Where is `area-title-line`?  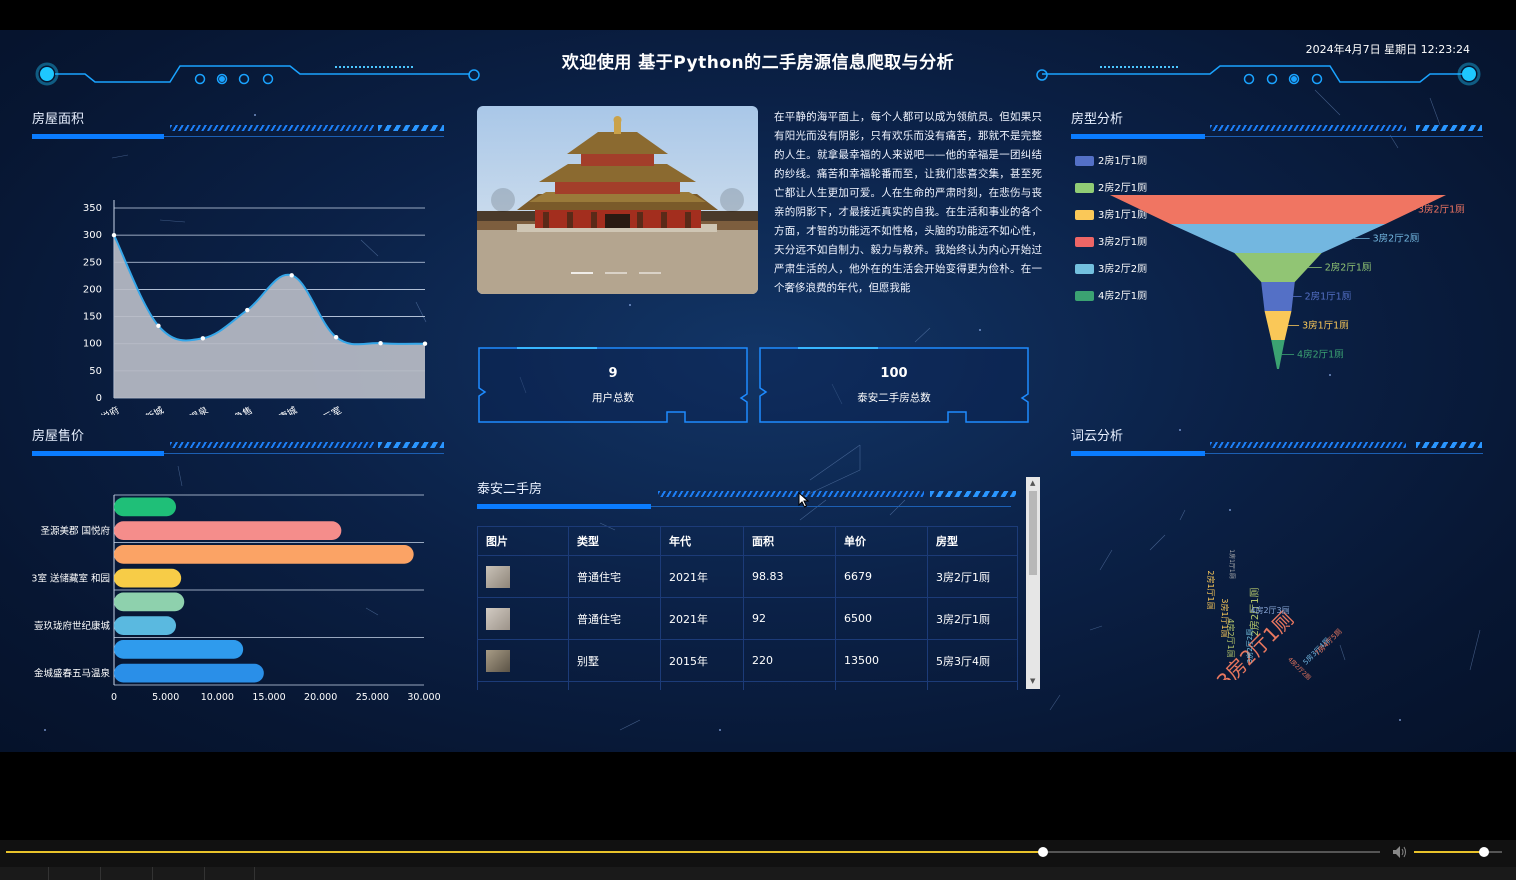
area-title-line is located at coordinates (304, 136).